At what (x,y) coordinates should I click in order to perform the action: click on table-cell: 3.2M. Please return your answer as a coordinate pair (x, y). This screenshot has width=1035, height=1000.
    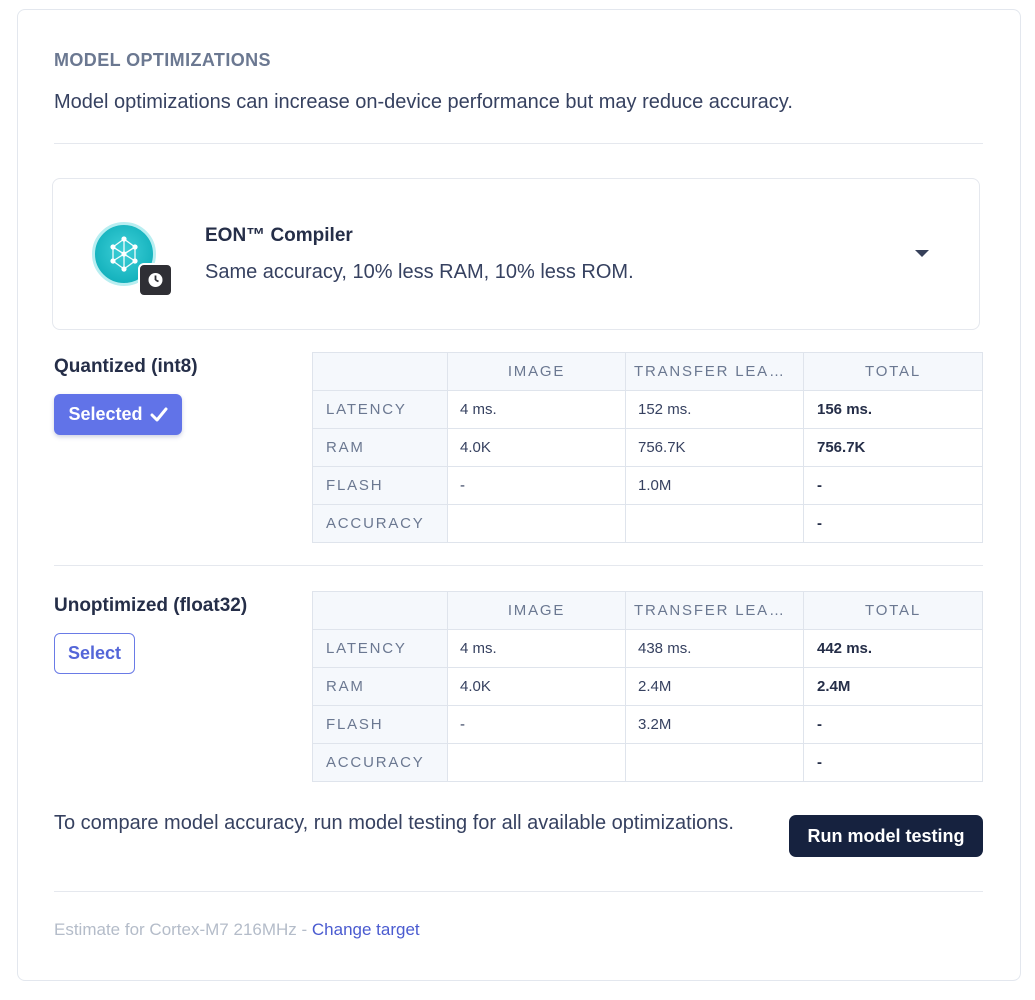
    Looking at the image, I should click on (714, 724).